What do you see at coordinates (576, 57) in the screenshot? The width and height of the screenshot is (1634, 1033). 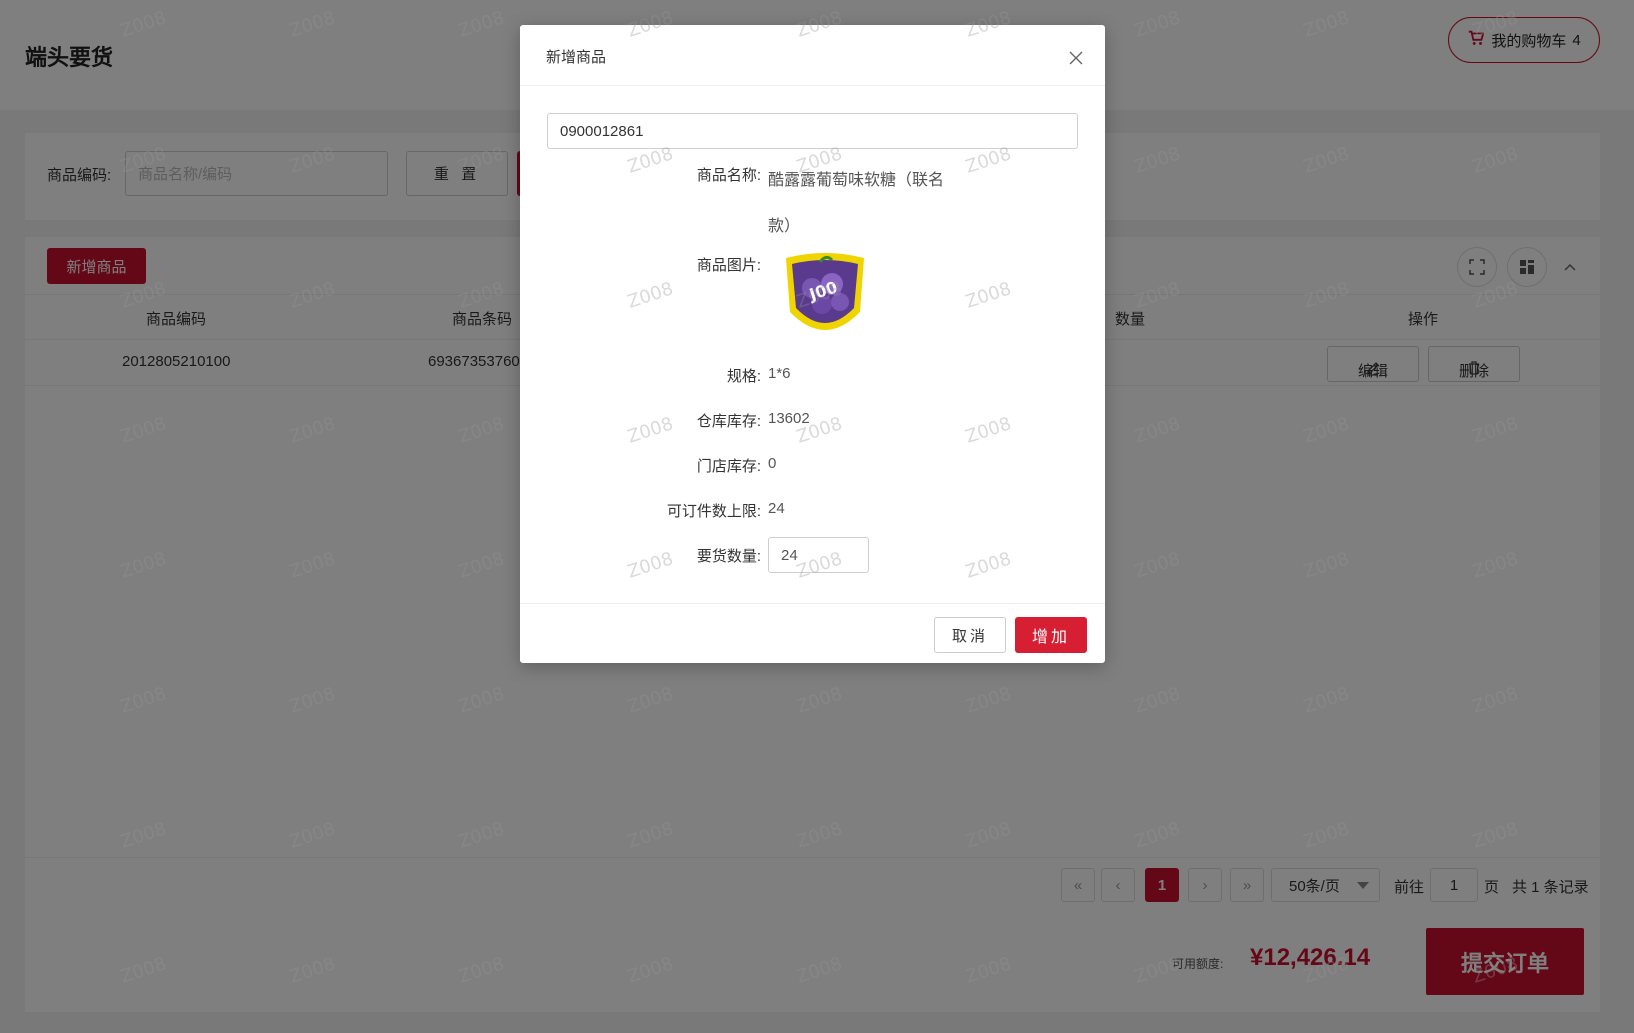 I see `dialog-title: 新增商品` at bounding box center [576, 57].